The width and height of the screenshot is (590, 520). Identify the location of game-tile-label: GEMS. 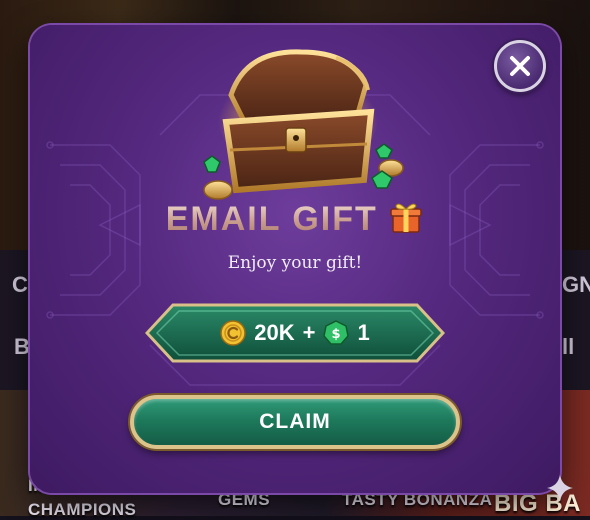
(244, 500).